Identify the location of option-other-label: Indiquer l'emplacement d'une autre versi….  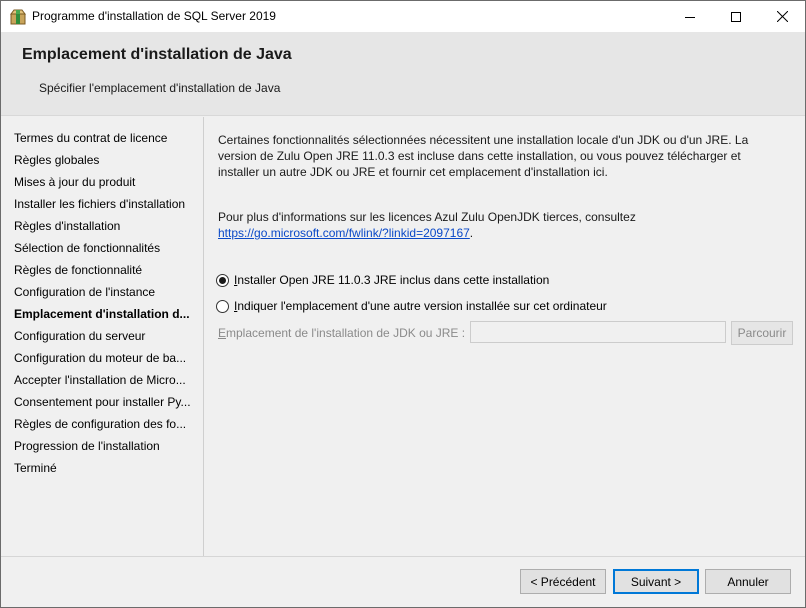
(420, 306).